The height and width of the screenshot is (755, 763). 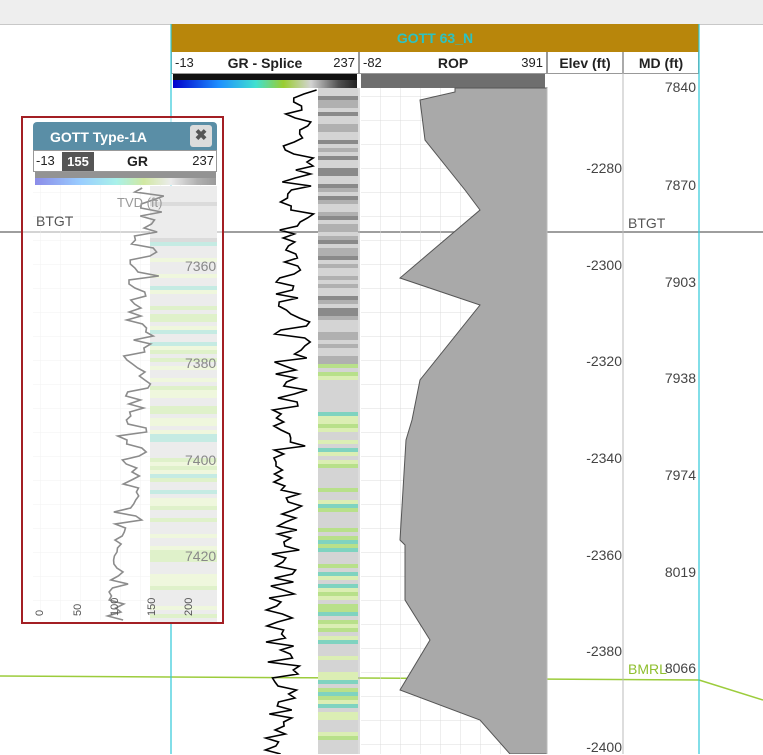 What do you see at coordinates (604, 555) in the screenshot?
I see `elev-label: -2360` at bounding box center [604, 555].